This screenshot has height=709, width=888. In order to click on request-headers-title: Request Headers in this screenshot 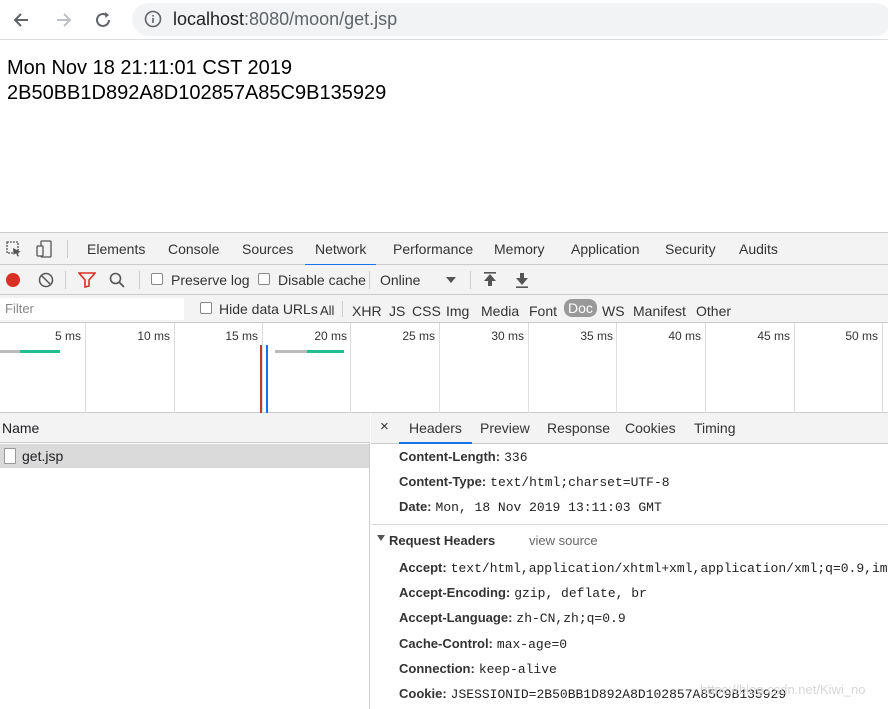, I will do `click(442, 540)`.